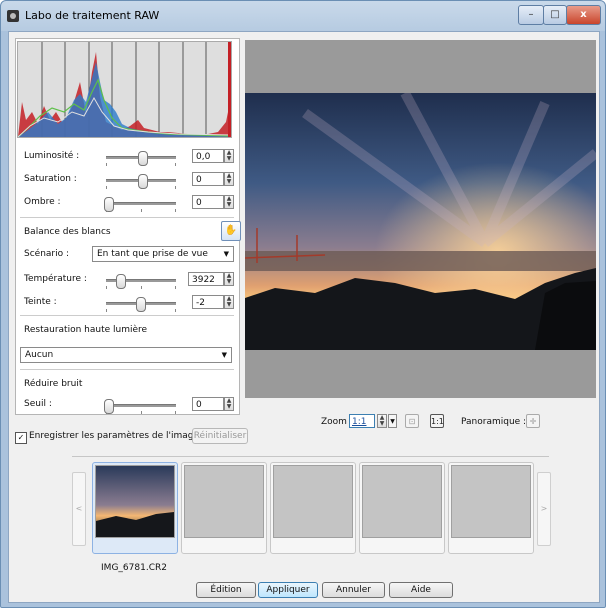 The height and width of the screenshot is (608, 606). I want to click on saturation-slider-thumb, so click(143, 181).